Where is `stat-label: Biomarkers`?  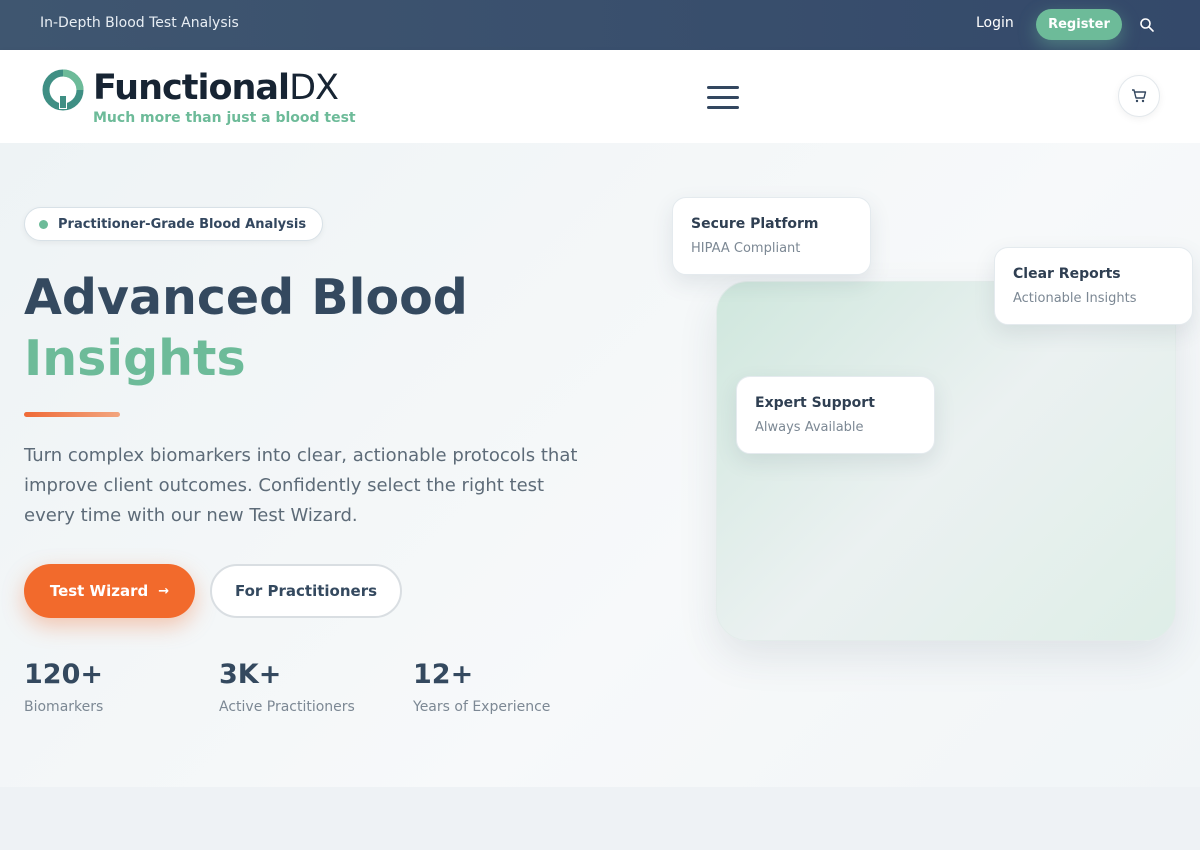 stat-label: Biomarkers is located at coordinates (64, 707).